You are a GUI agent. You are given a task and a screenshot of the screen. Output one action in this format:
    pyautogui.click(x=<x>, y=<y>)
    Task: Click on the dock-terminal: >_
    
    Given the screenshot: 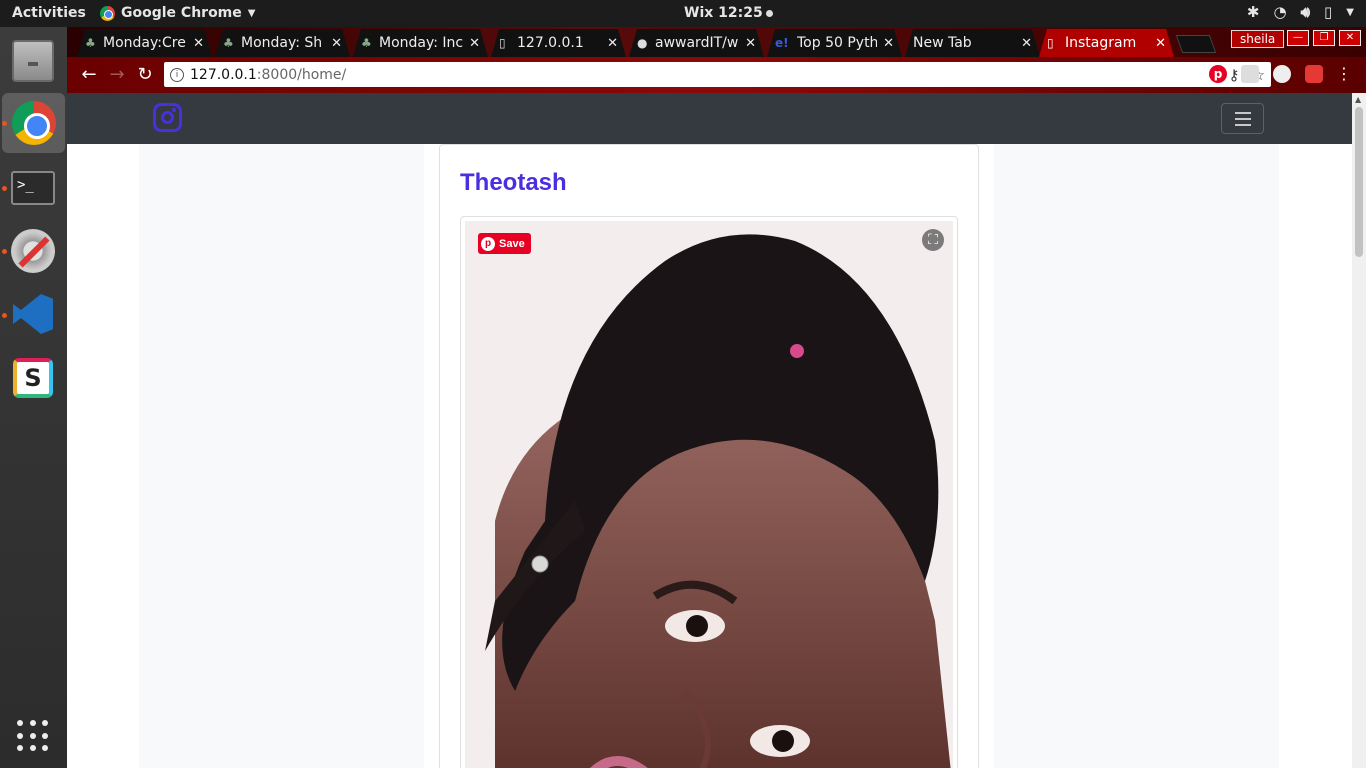 What is the action you would take?
    pyautogui.click(x=33, y=188)
    